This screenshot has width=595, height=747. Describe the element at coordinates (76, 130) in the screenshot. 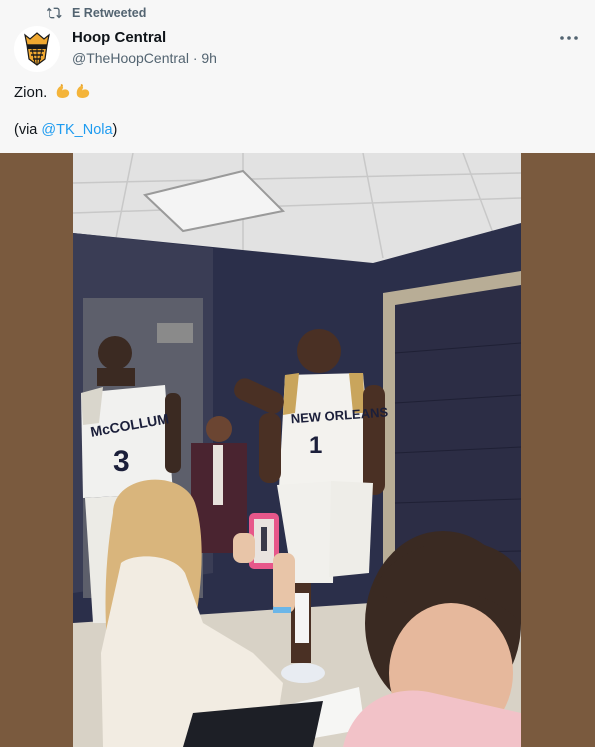

I see `via-mention-link: @TK_Nola` at that location.